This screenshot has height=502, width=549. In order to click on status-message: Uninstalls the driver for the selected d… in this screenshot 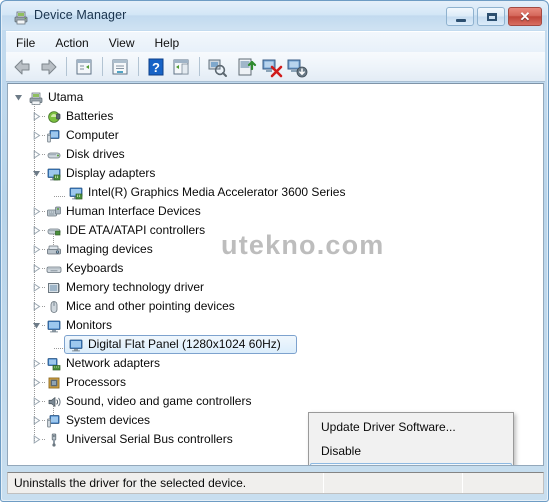, I will do `click(130, 483)`.